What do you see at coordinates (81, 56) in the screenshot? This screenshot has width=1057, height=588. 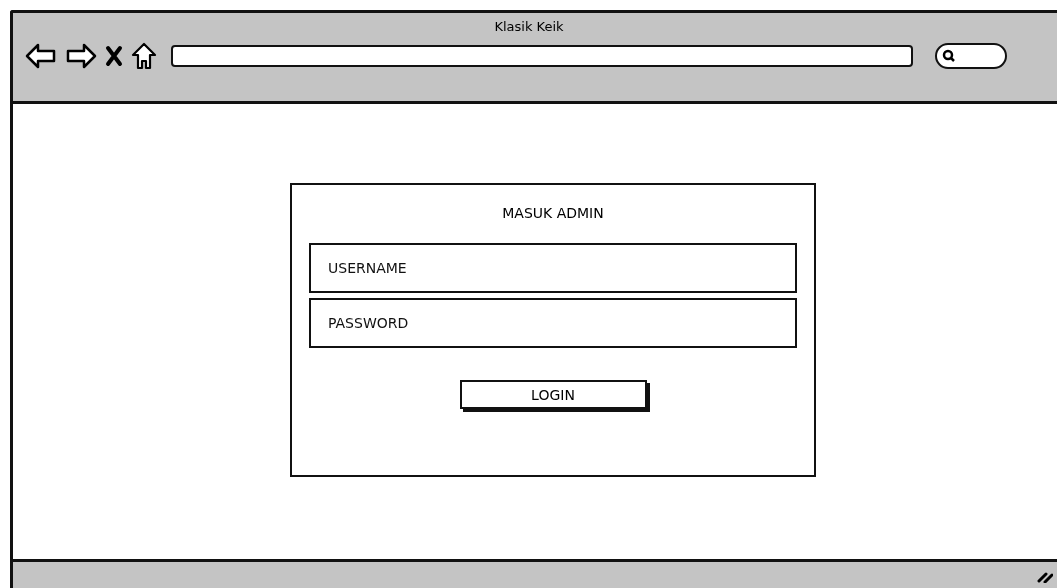 I see `forward-icon` at bounding box center [81, 56].